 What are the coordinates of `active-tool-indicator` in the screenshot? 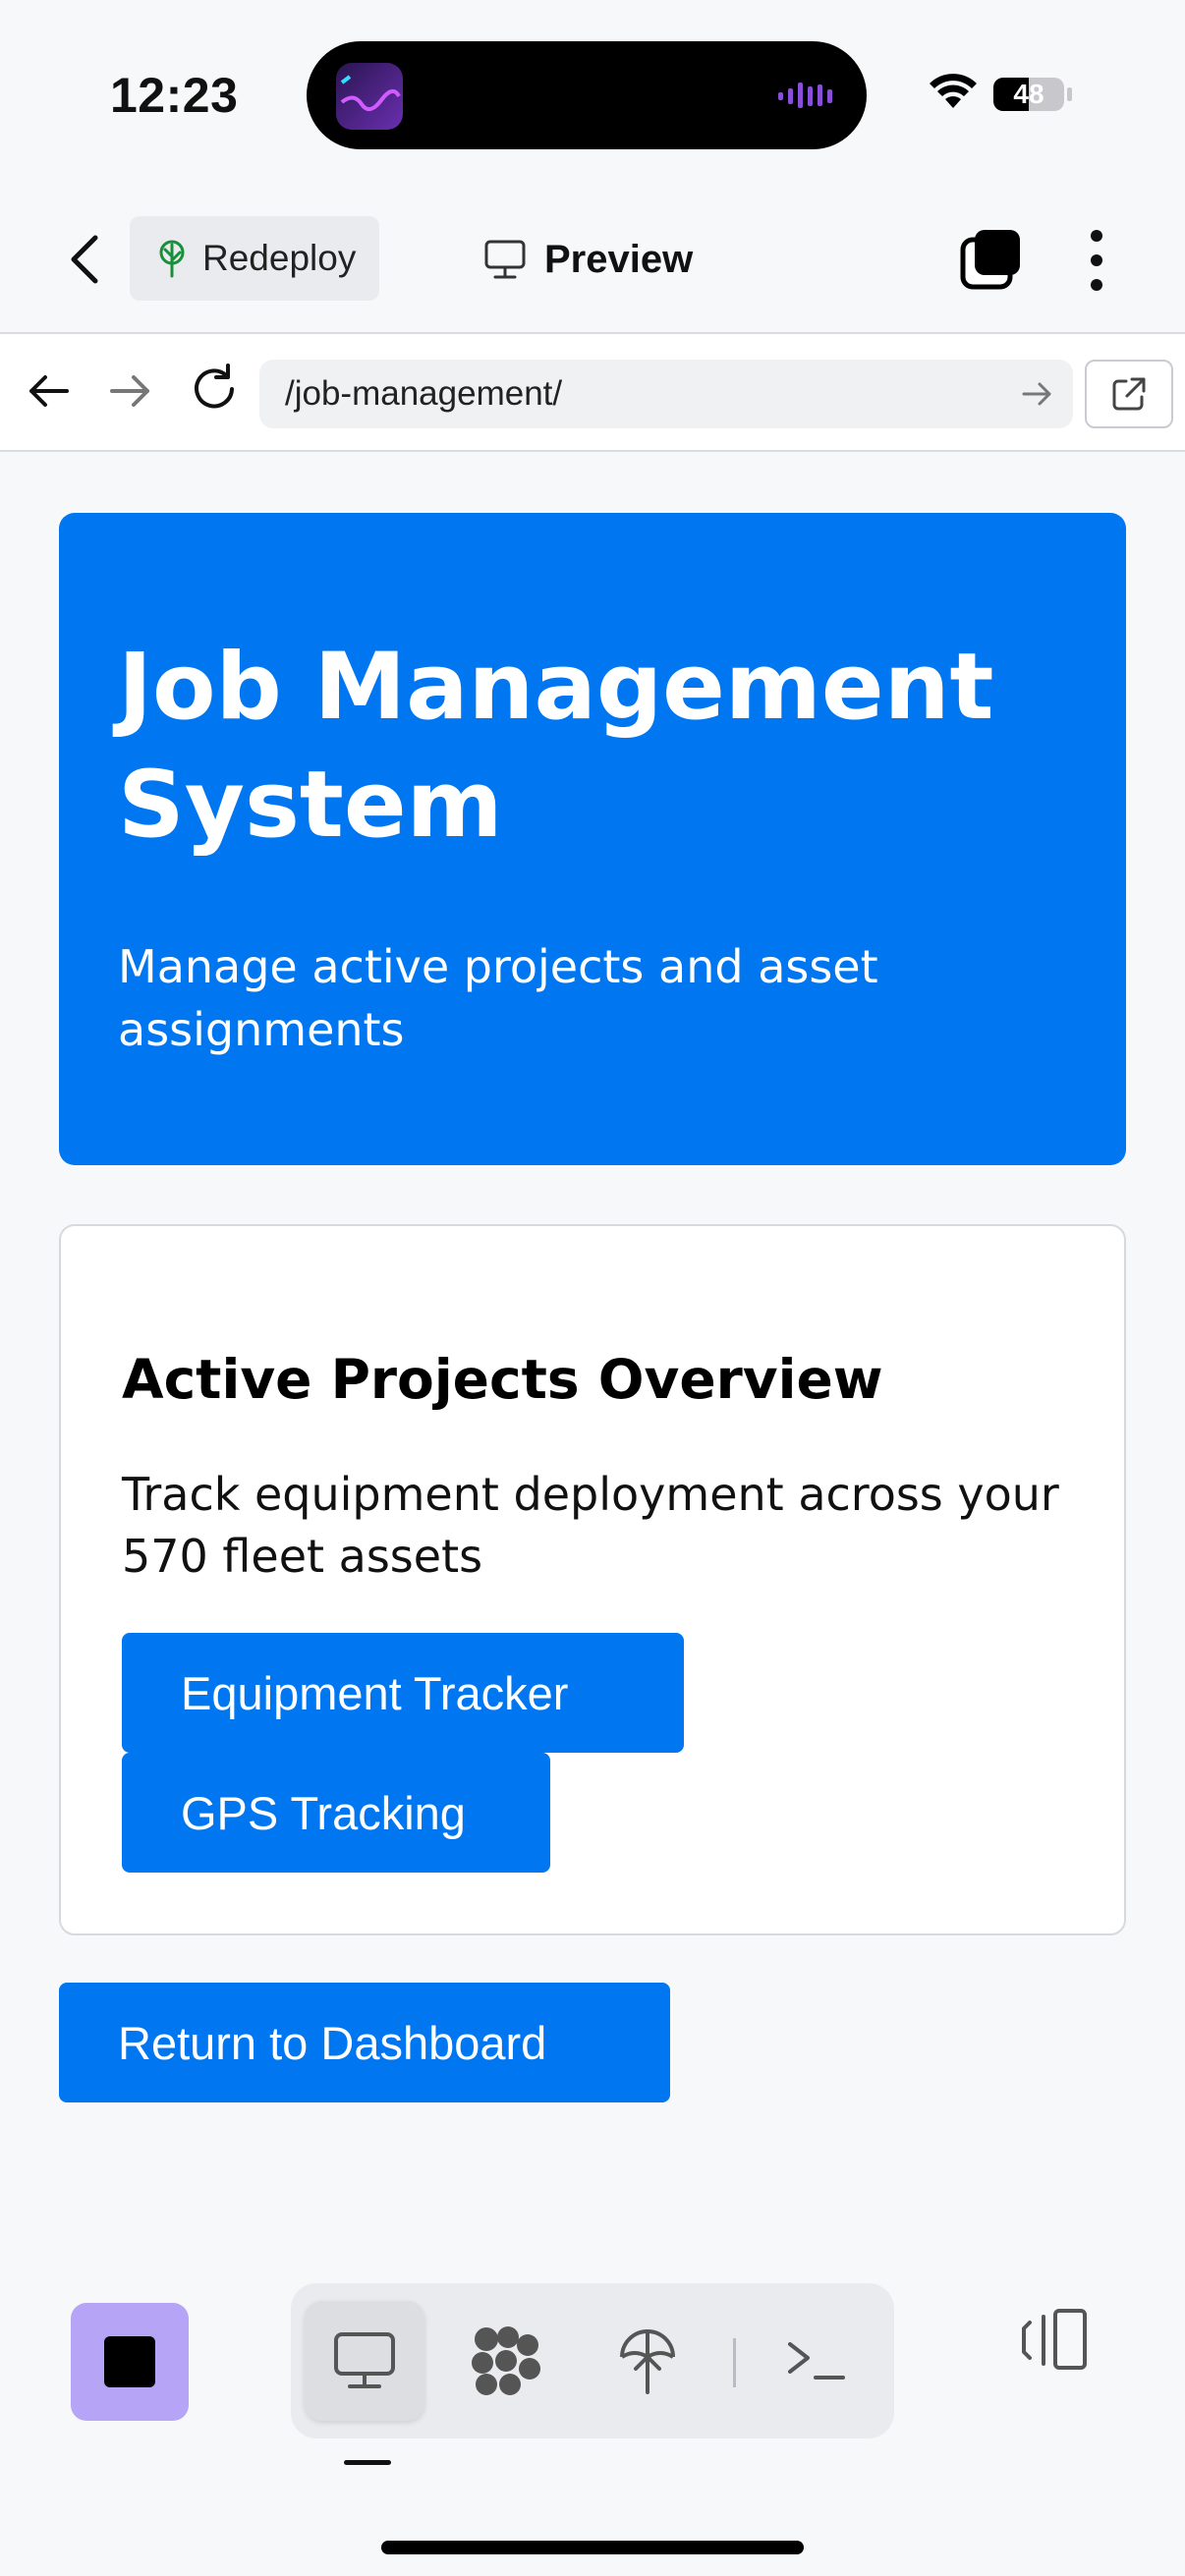 It's located at (368, 2462).